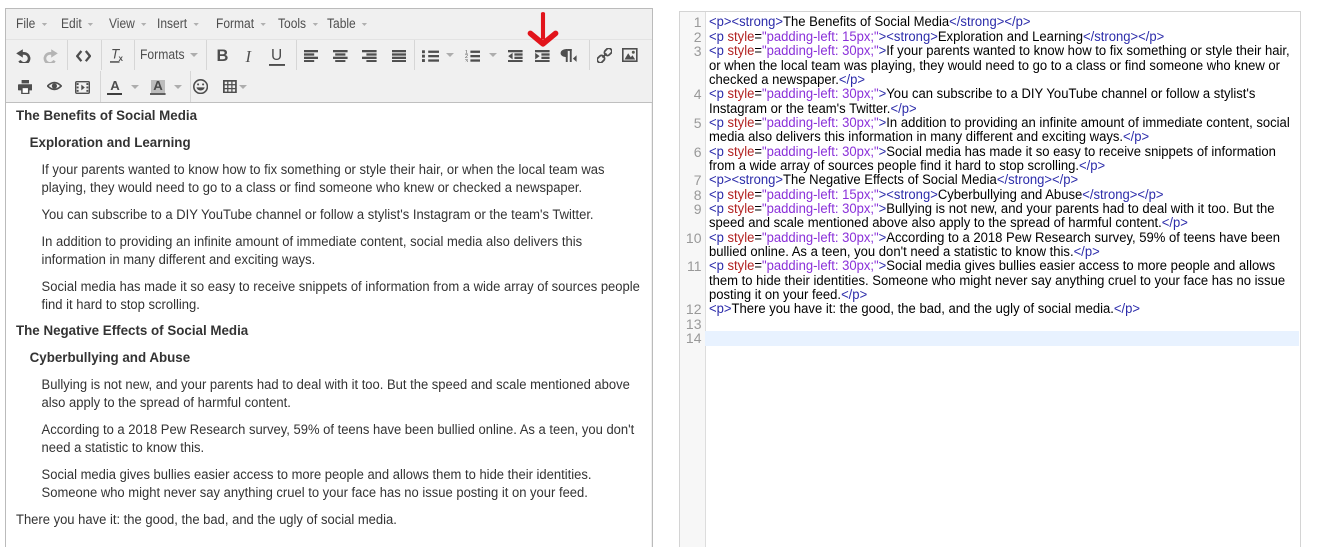 The width and height of the screenshot is (1331, 547). What do you see at coordinates (466, 60) in the screenshot?
I see `svg-text: 3` at bounding box center [466, 60].